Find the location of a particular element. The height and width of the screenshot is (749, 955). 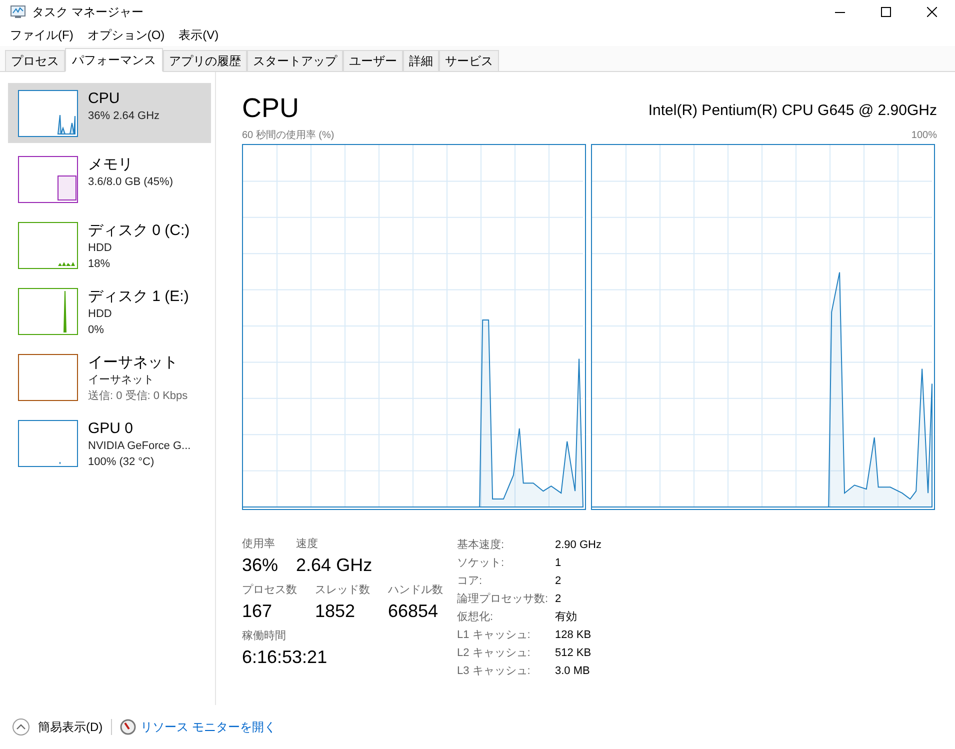

detail-value: 512 KB is located at coordinates (573, 653).